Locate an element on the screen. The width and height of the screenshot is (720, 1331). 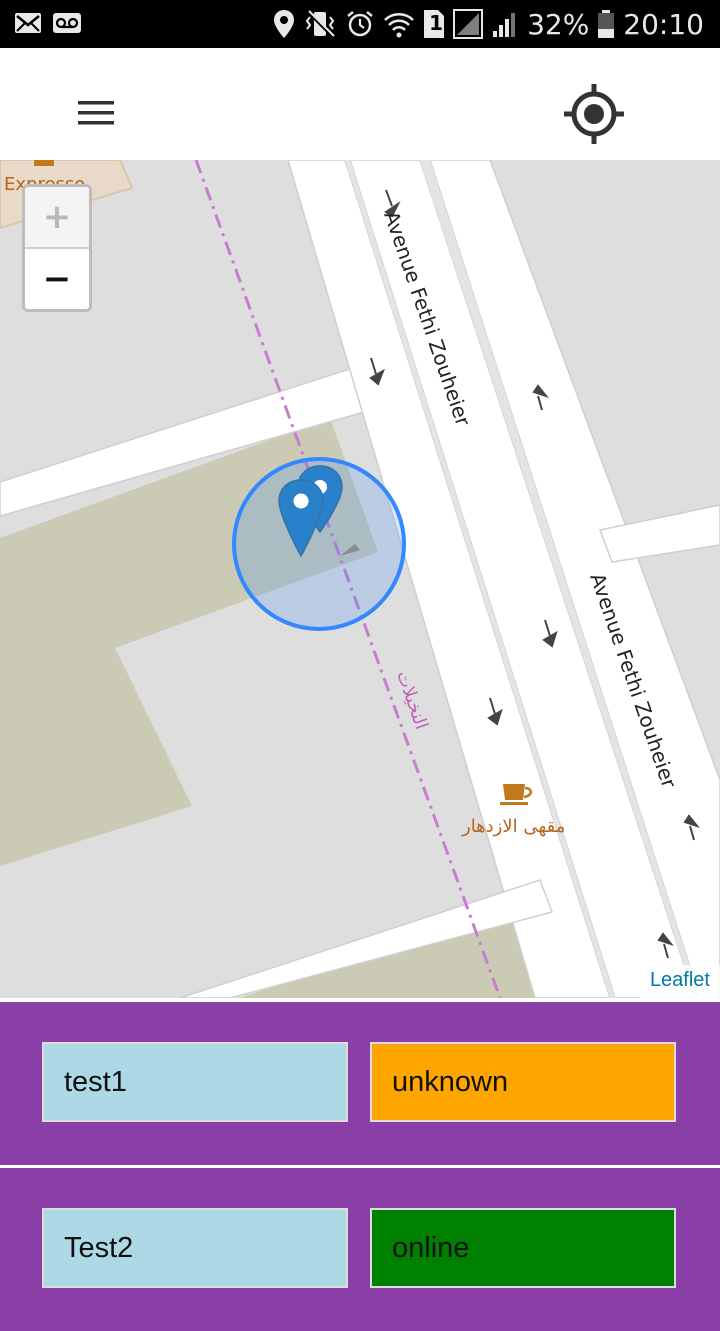
location-icon is located at coordinates (284, 24).